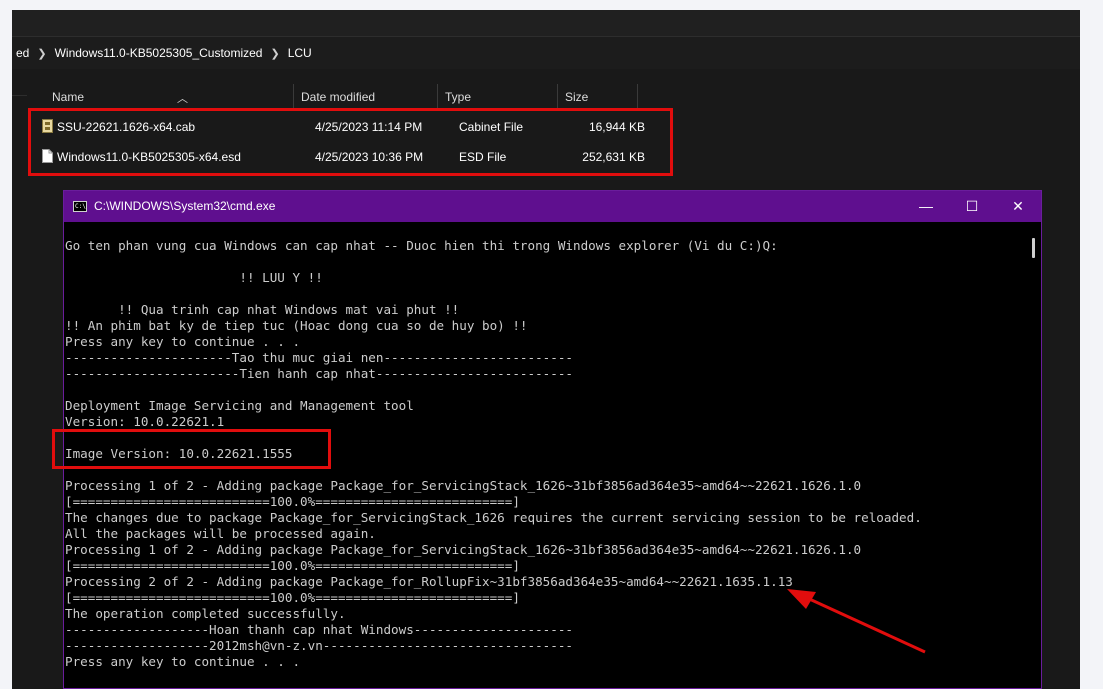  Describe the element at coordinates (350, 142) in the screenshot. I see `highlight-box-files` at that location.